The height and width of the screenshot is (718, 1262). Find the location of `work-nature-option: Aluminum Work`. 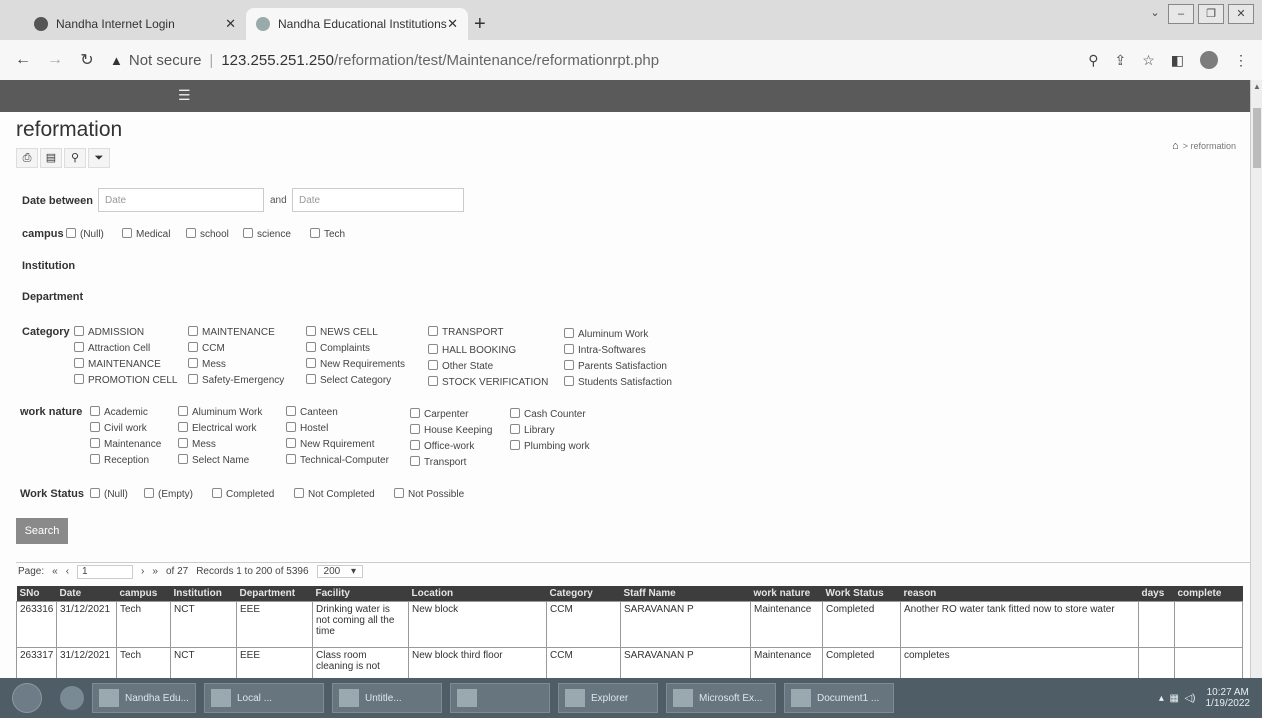

work-nature-option: Aluminum Work is located at coordinates (220, 412).